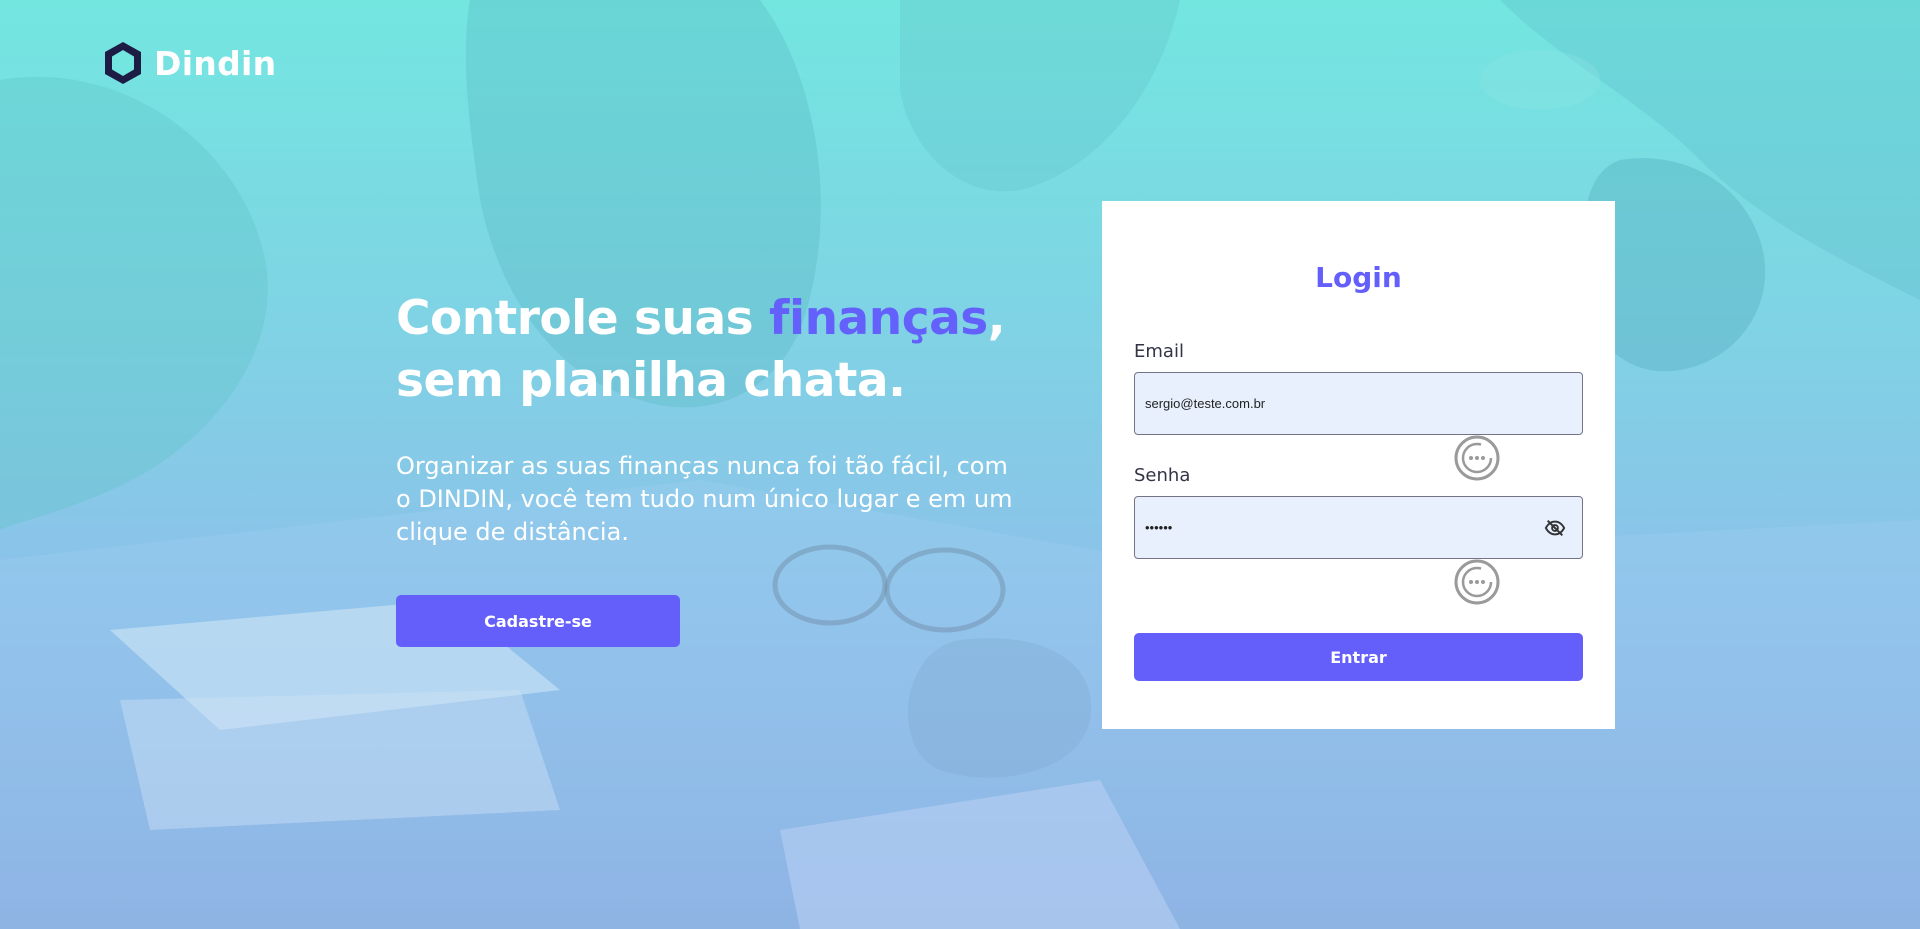 The width and height of the screenshot is (1920, 929). What do you see at coordinates (1555, 528) in the screenshot?
I see `eye-off-icon` at bounding box center [1555, 528].